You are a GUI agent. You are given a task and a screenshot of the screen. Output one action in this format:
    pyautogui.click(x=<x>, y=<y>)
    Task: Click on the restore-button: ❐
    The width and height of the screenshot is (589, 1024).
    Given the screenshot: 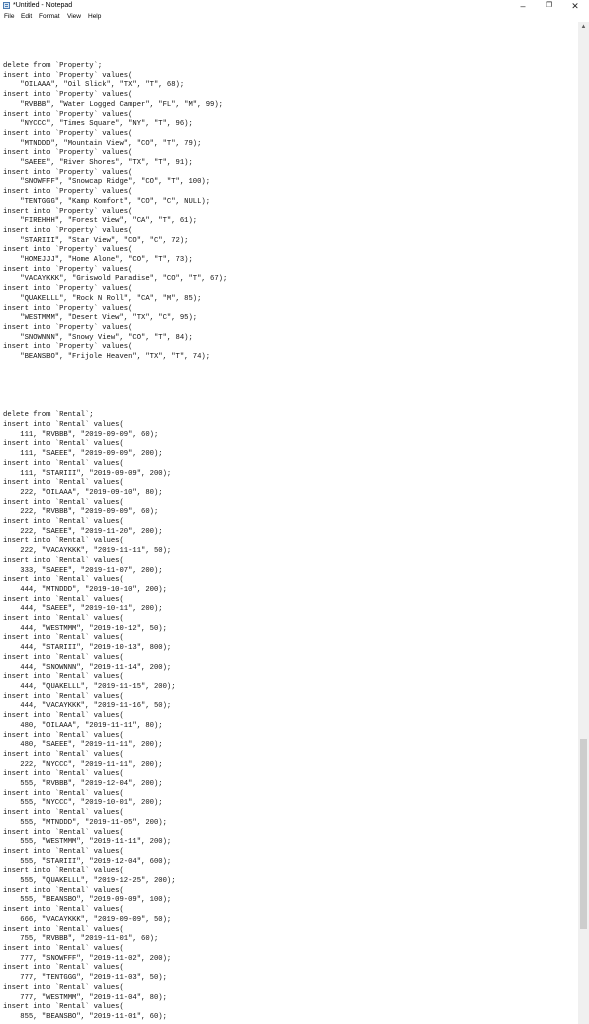 What is the action you would take?
    pyautogui.click(x=549, y=6)
    